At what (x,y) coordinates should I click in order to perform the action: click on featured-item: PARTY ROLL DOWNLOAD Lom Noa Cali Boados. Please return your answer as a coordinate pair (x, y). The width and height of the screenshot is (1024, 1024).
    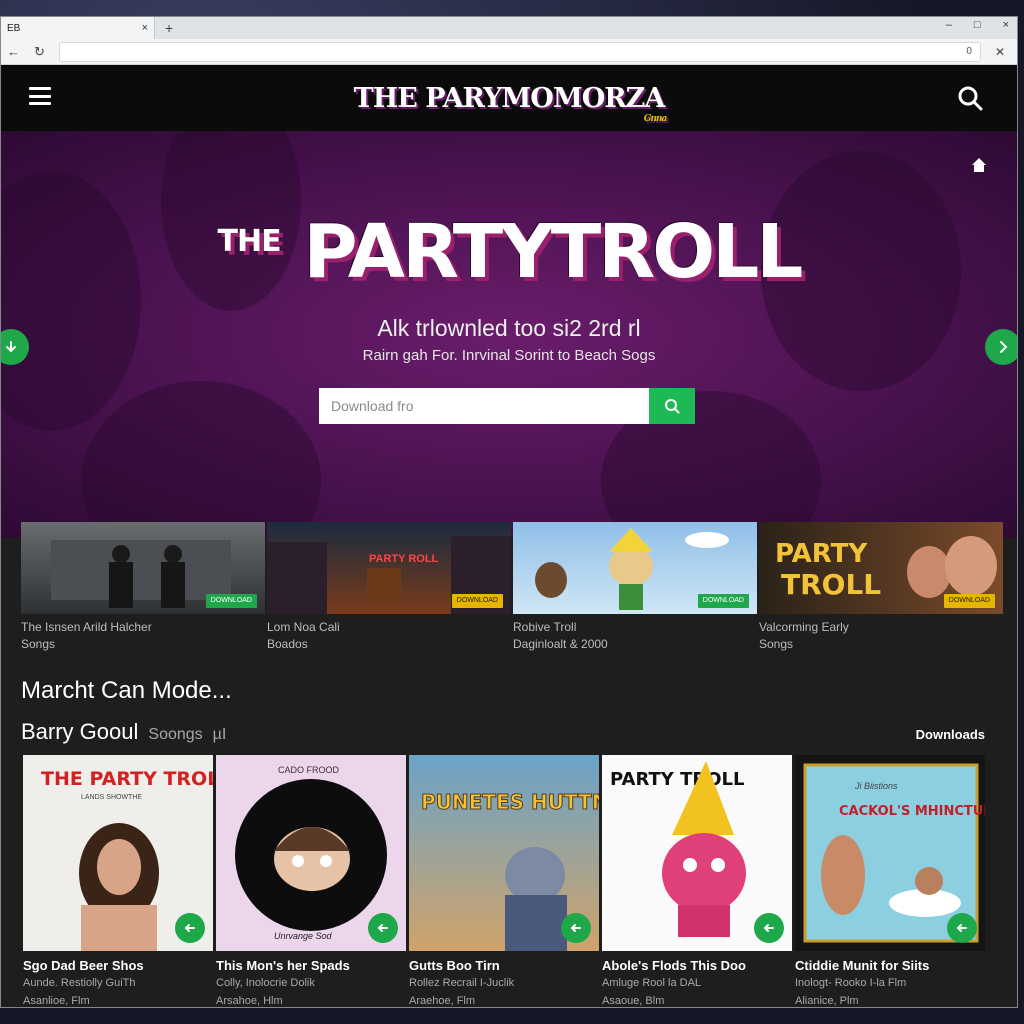
    Looking at the image, I should click on (389, 587).